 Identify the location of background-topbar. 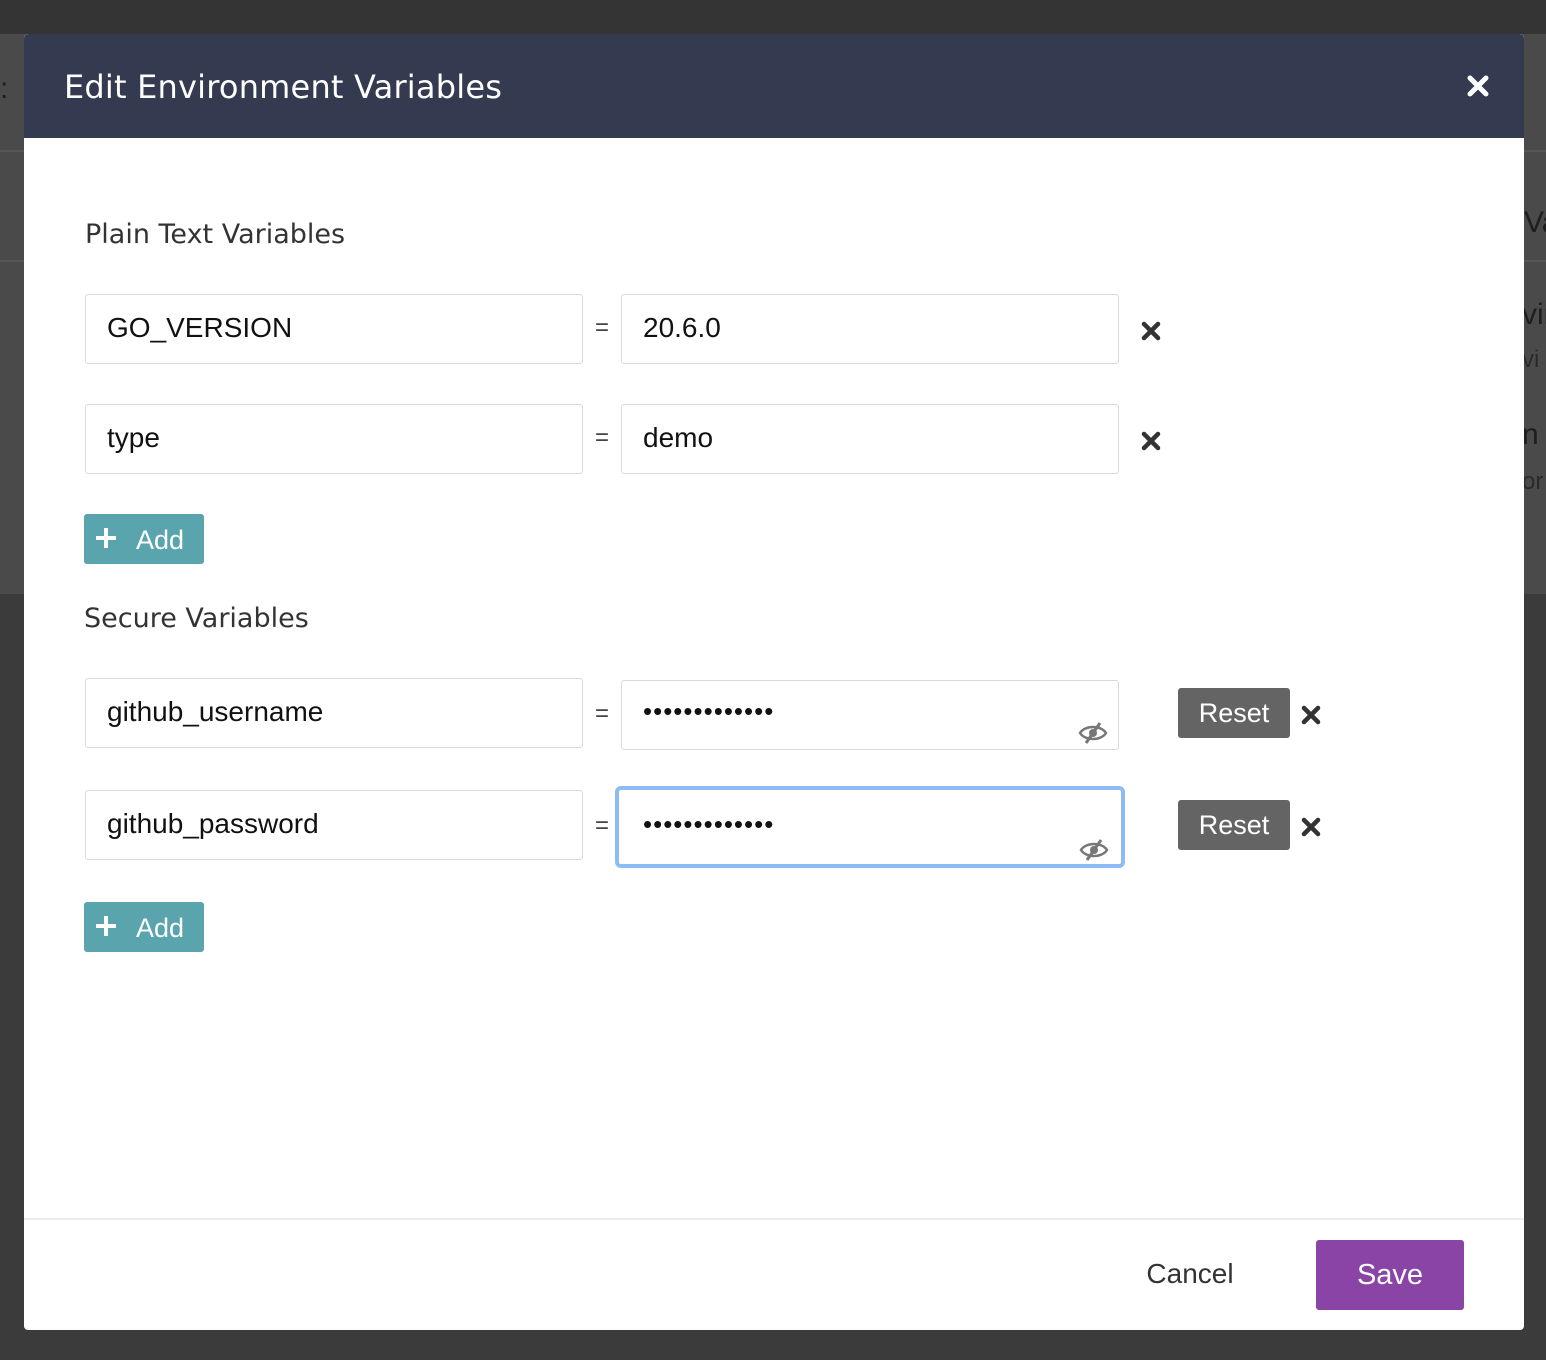
(773, 17).